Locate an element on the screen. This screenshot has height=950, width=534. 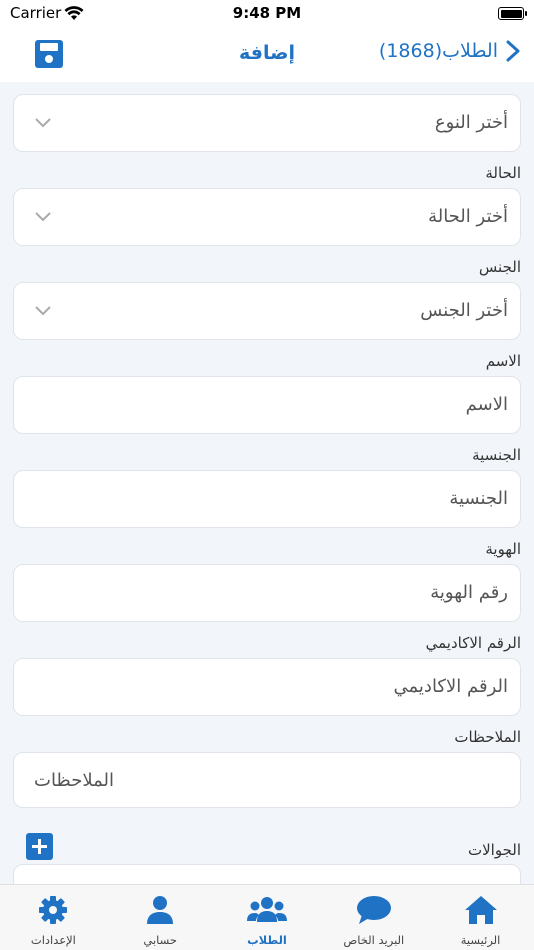
tab-label: الطلاب is located at coordinates (267, 940).